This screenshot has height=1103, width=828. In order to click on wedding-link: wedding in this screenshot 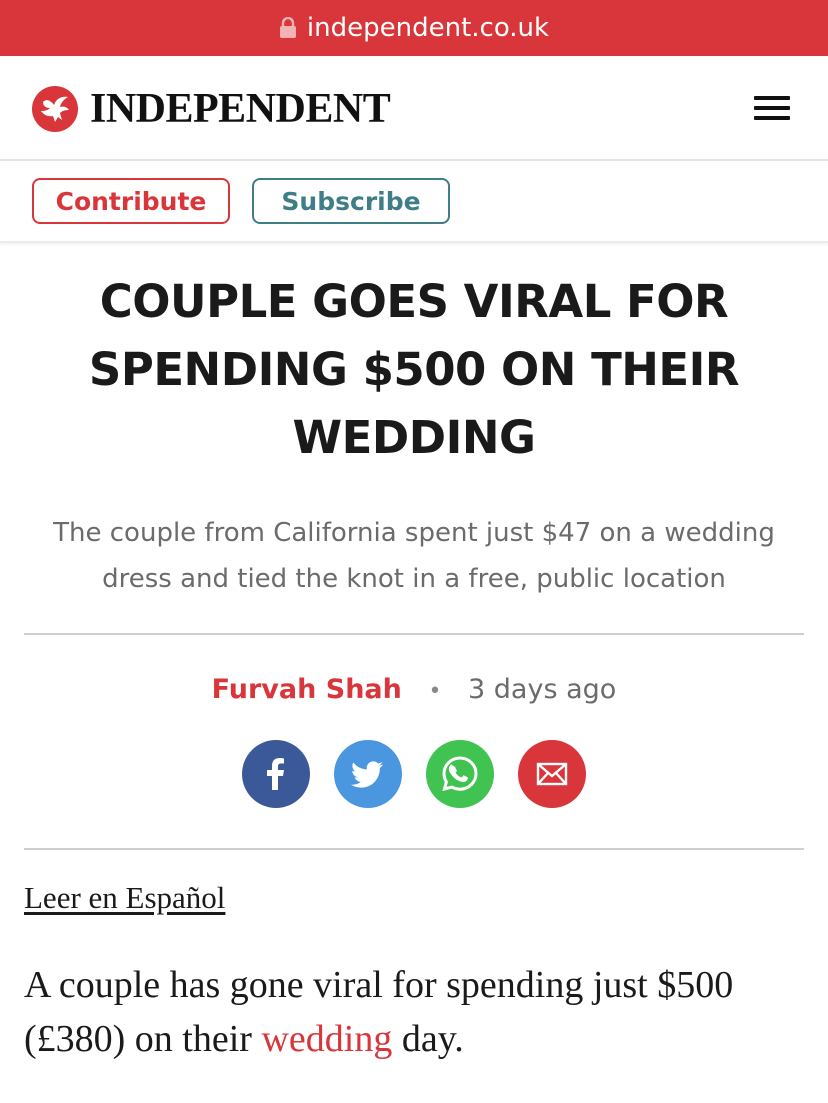, I will do `click(326, 1039)`.